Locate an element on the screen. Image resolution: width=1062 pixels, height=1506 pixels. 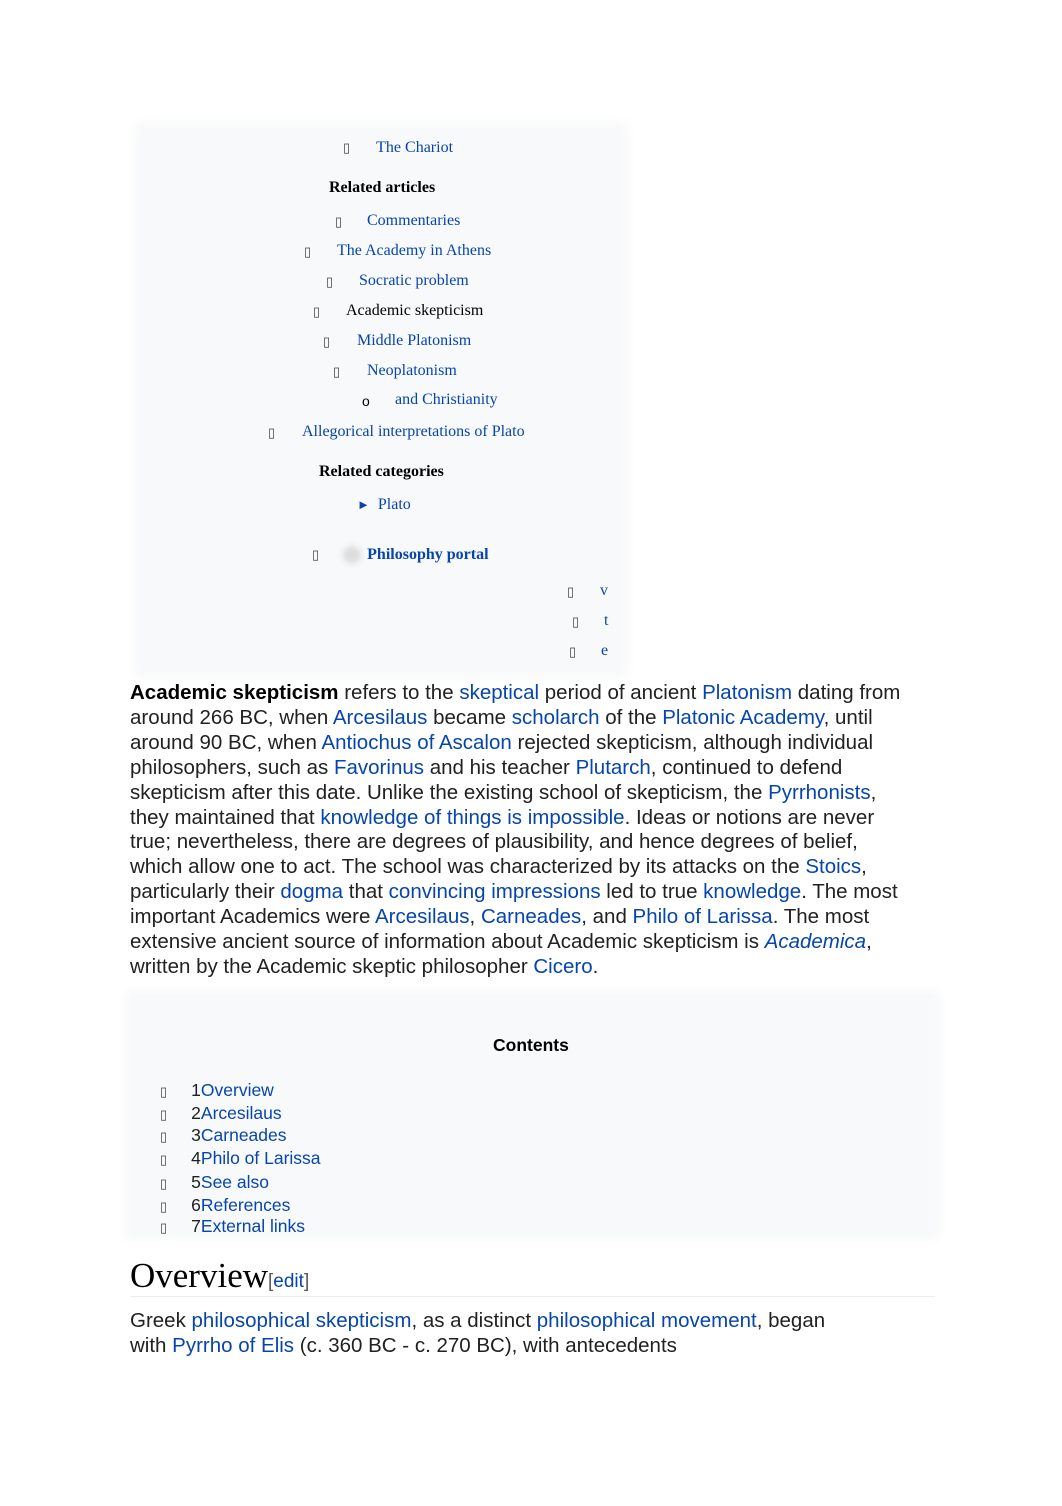
related-categories-heading: Related categories is located at coordinates (381, 471).